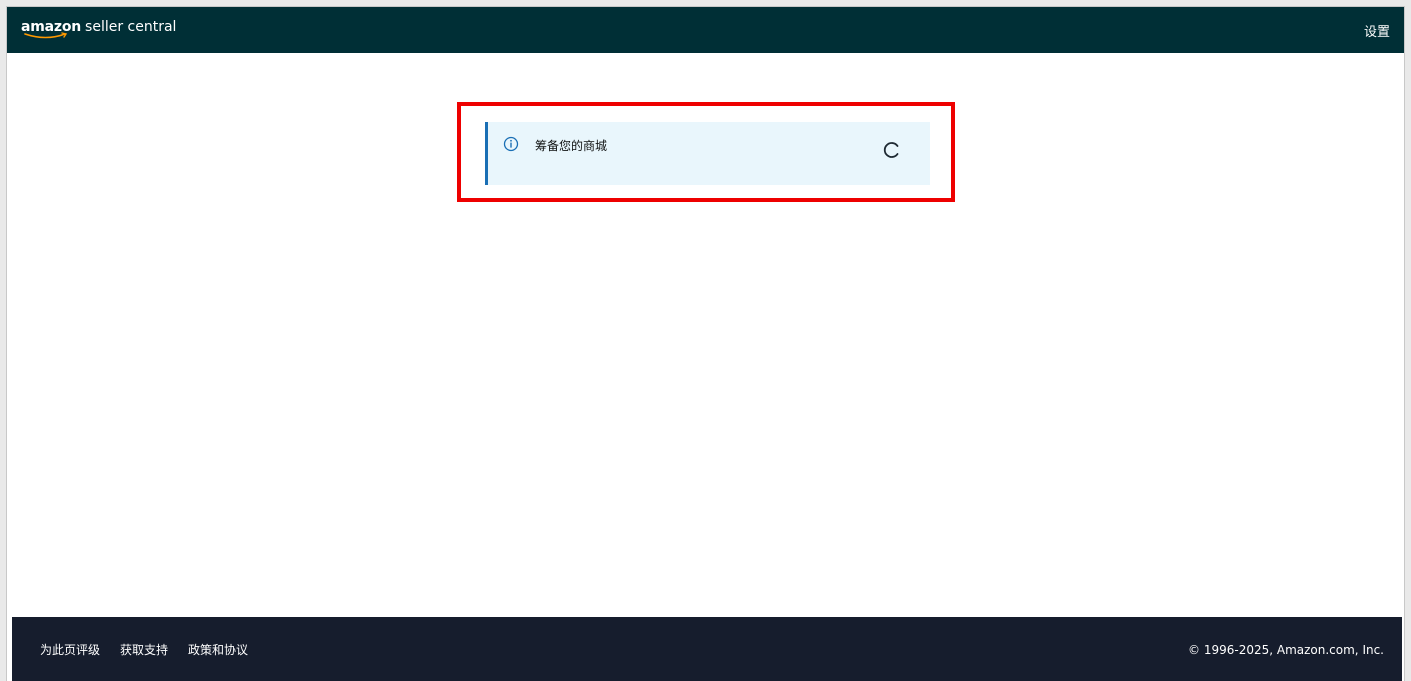 The height and width of the screenshot is (681, 1411). What do you see at coordinates (891, 150) in the screenshot?
I see `loading-spinner-icon` at bounding box center [891, 150].